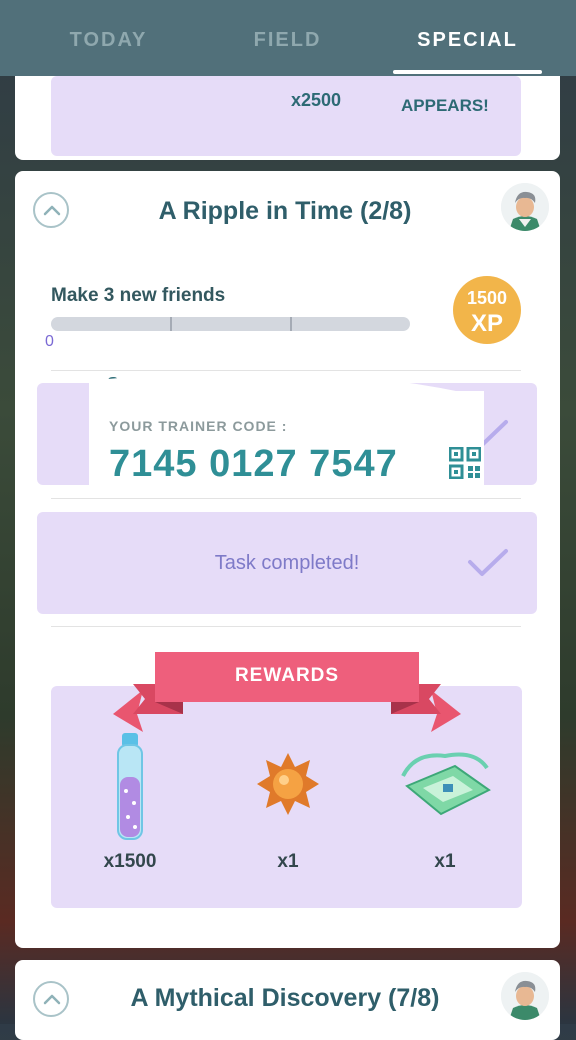 The width and height of the screenshot is (576, 1040). I want to click on next-quest-title: A Mythical Discovery (7/8), so click(285, 998).